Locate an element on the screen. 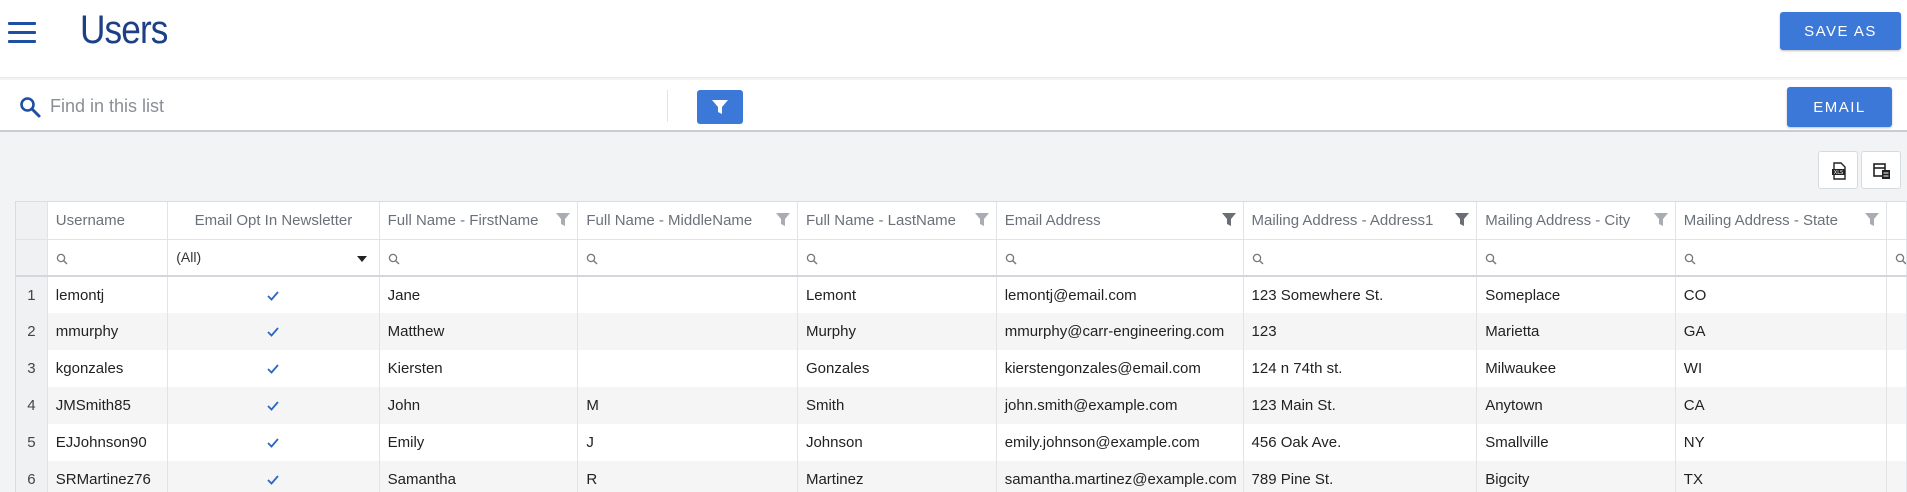 This screenshot has height=492, width=1907. cell-middlename: R is located at coordinates (687, 476).